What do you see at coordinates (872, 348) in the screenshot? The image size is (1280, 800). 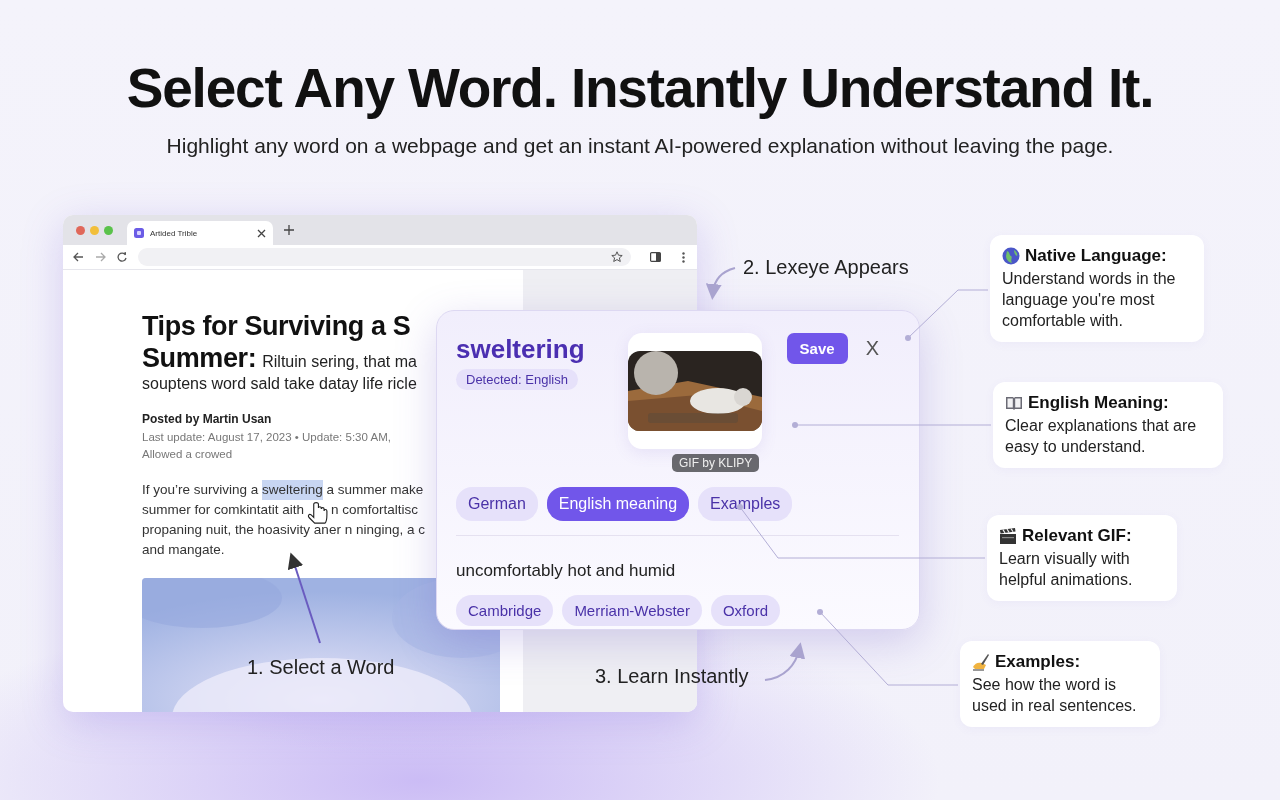 I see `close-button: X` at bounding box center [872, 348].